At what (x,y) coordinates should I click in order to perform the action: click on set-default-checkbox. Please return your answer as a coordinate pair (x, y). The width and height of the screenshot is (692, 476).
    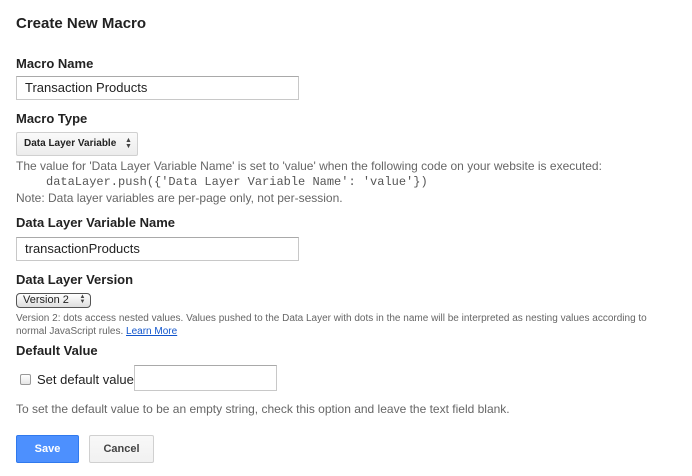
    Looking at the image, I should click on (25, 379).